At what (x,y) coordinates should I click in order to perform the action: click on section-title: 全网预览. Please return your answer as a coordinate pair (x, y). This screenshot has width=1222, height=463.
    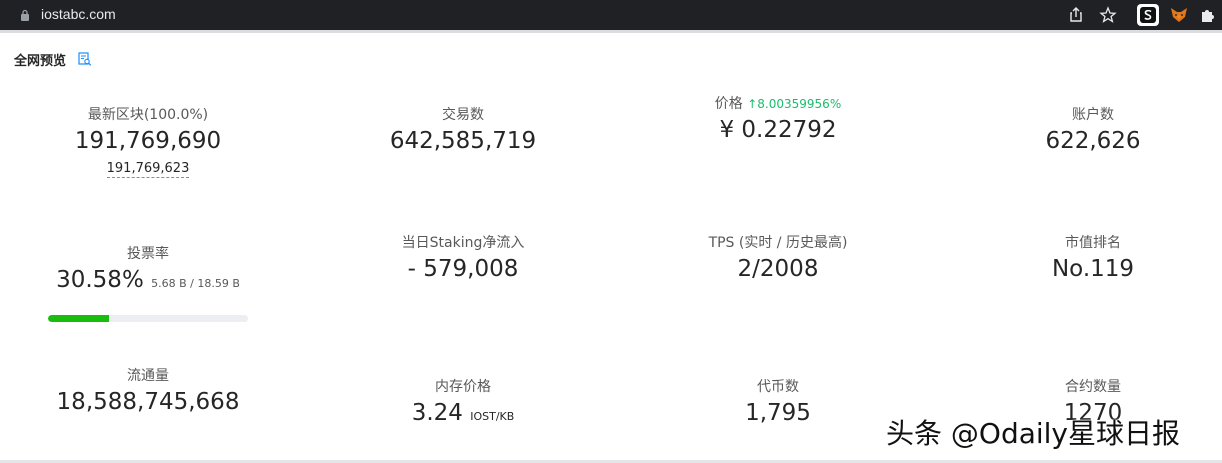
    Looking at the image, I should click on (40, 61).